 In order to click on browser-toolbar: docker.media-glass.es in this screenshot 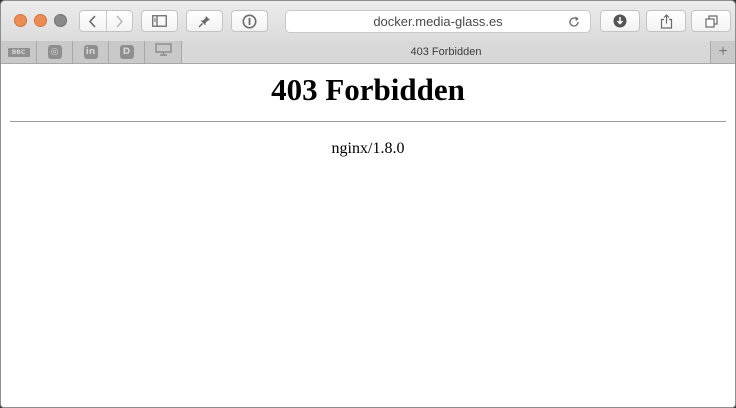, I will do `click(368, 21)`.